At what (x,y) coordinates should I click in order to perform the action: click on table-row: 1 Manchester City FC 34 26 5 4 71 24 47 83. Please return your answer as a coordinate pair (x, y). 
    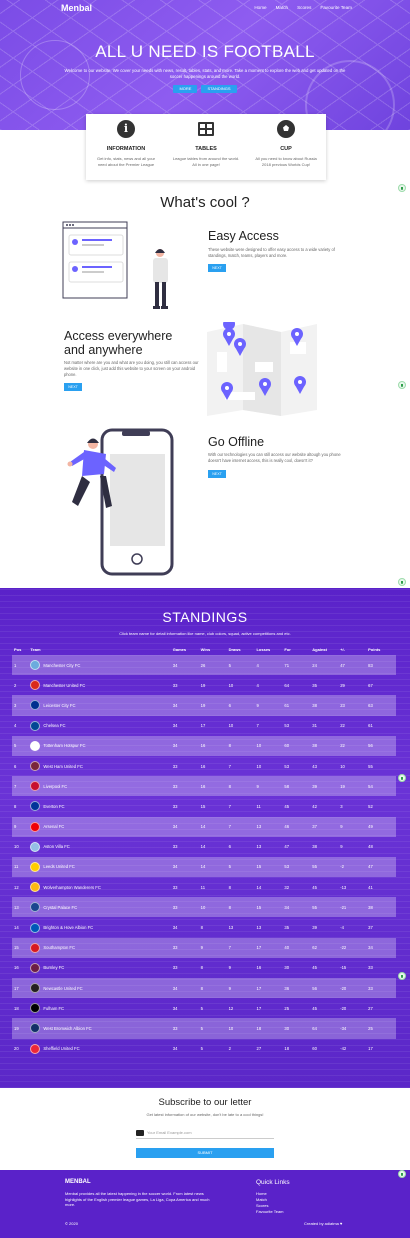
    Looking at the image, I should click on (204, 665).